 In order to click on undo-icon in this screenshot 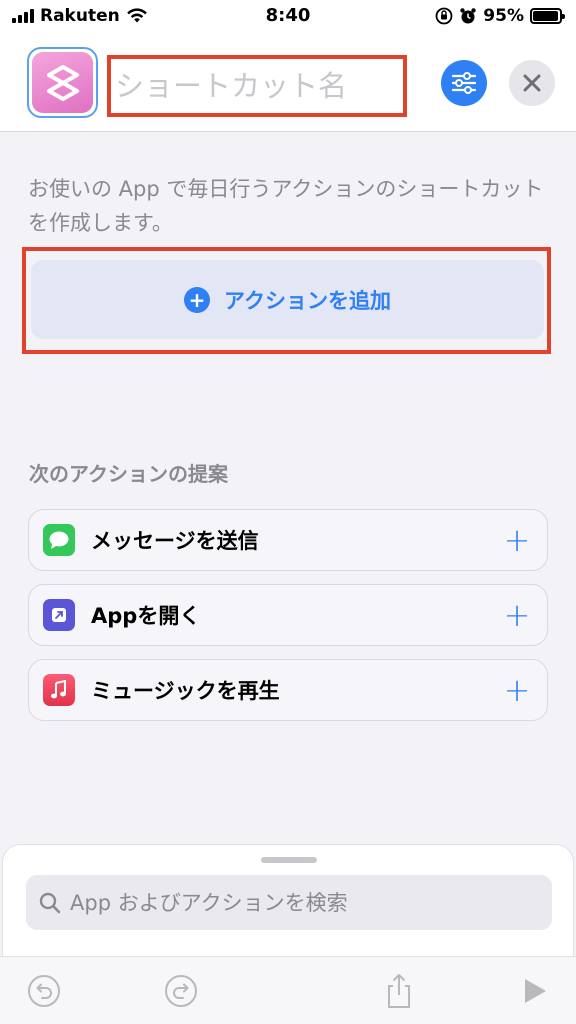, I will do `click(44, 991)`.